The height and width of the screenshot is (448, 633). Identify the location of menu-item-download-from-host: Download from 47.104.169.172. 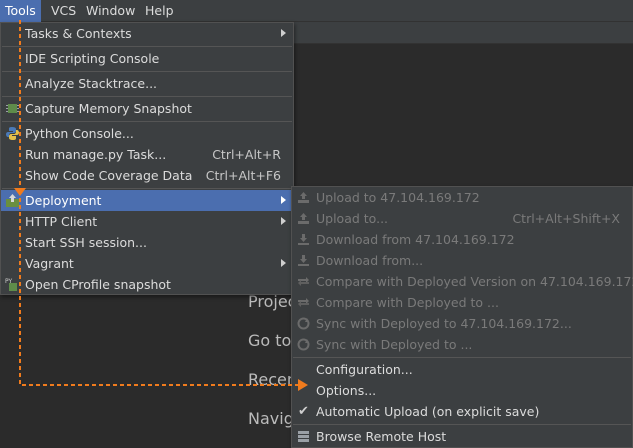
(462, 239).